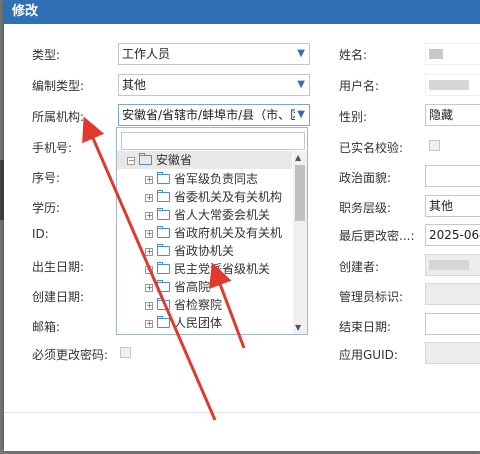 Image resolution: width=480 pixels, height=454 pixels. I want to click on tree-node-label: 省政协机关, so click(204, 251).